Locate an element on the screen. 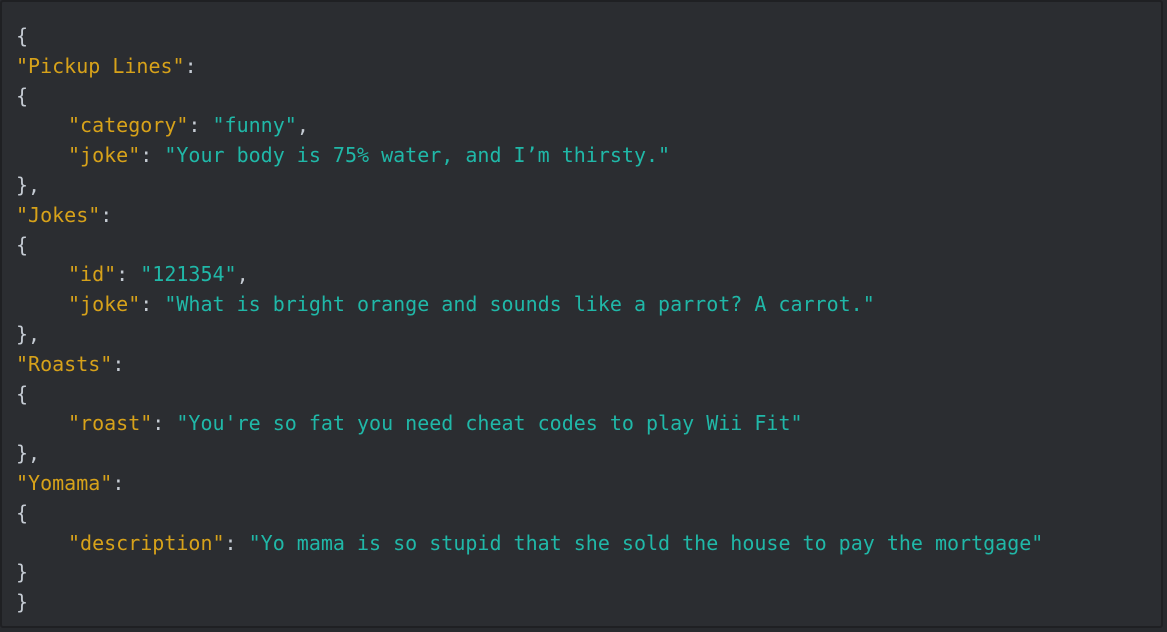 Image resolution: width=1167 pixels, height=632 pixels. field-key: "description" is located at coordinates (146, 542).